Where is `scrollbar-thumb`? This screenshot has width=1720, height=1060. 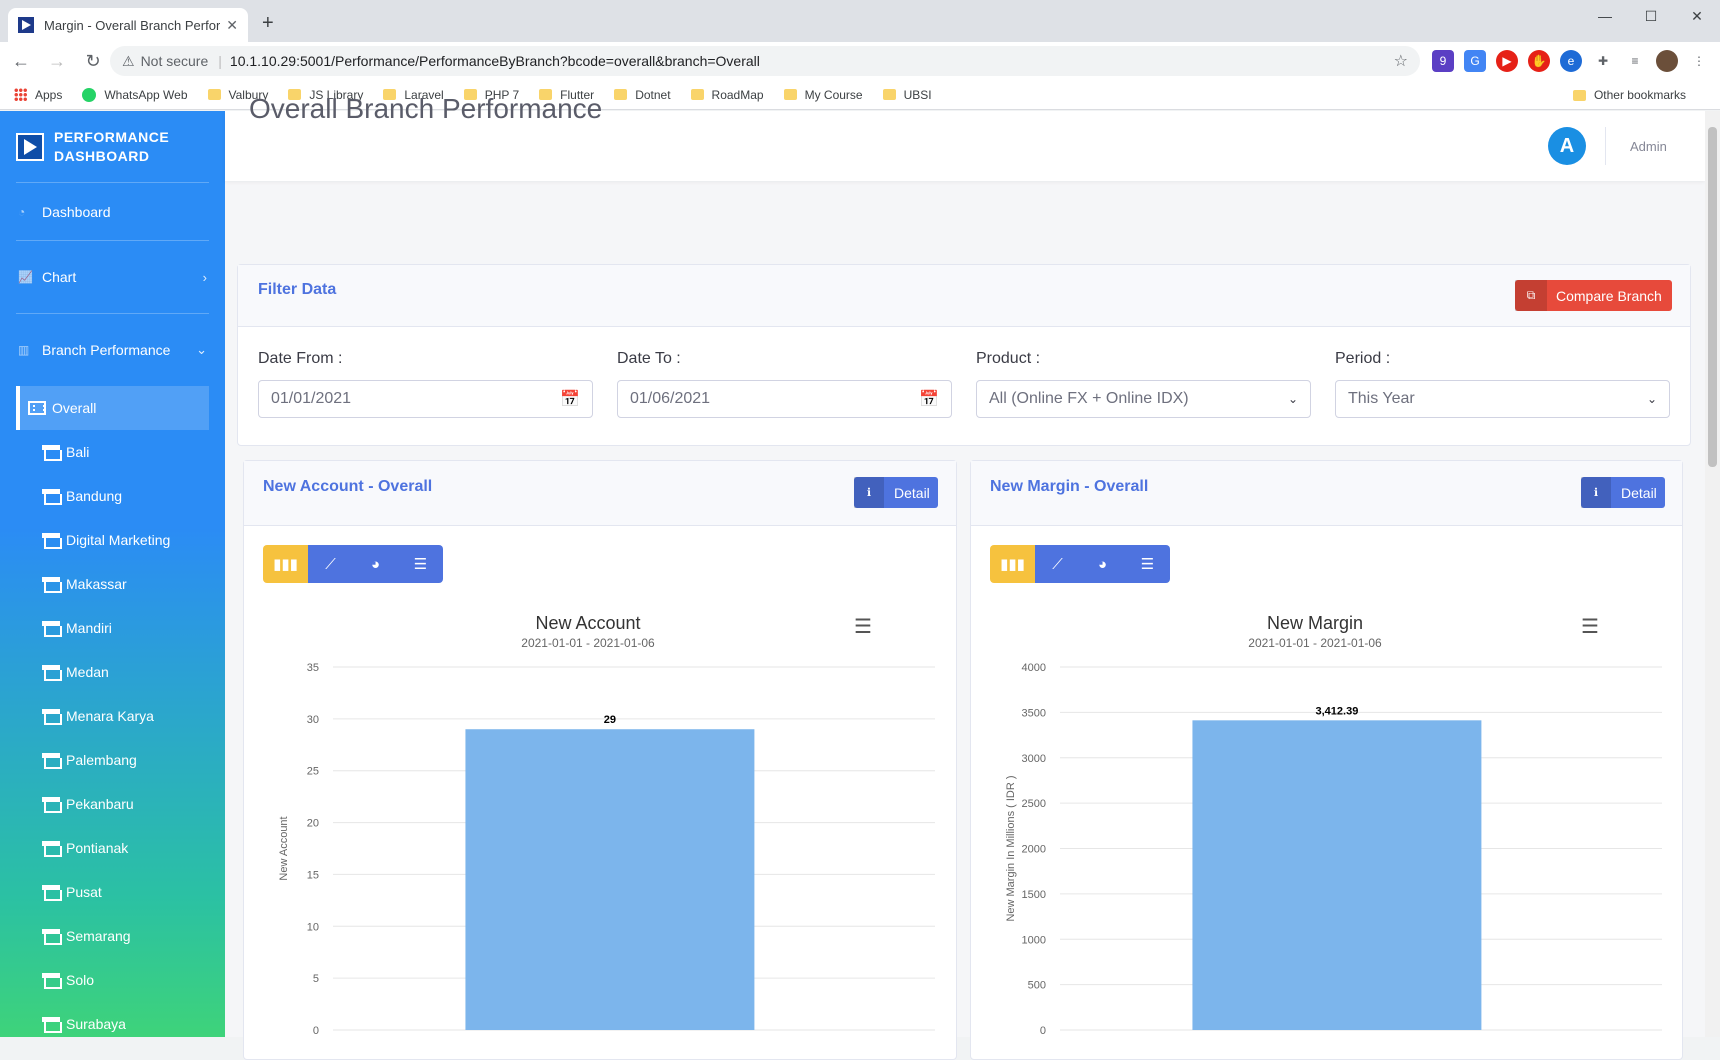 scrollbar-thumb is located at coordinates (1712, 297).